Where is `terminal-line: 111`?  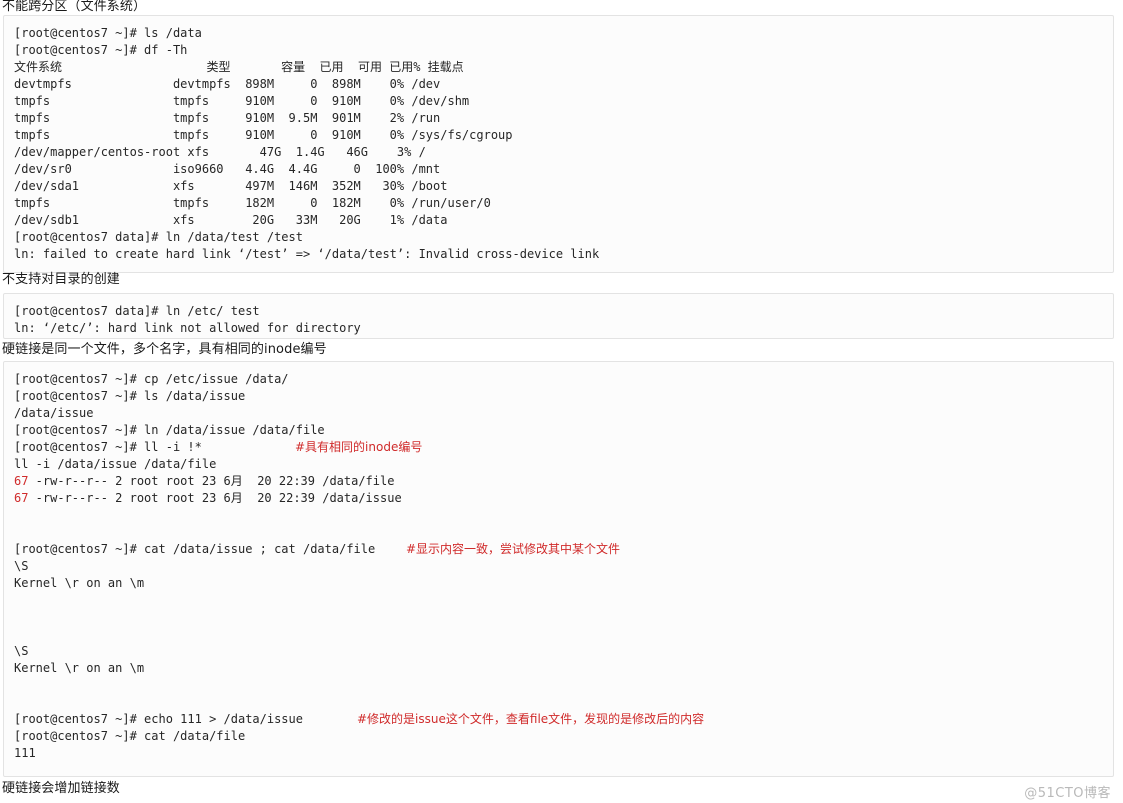
terminal-line: 111 is located at coordinates (563, 753).